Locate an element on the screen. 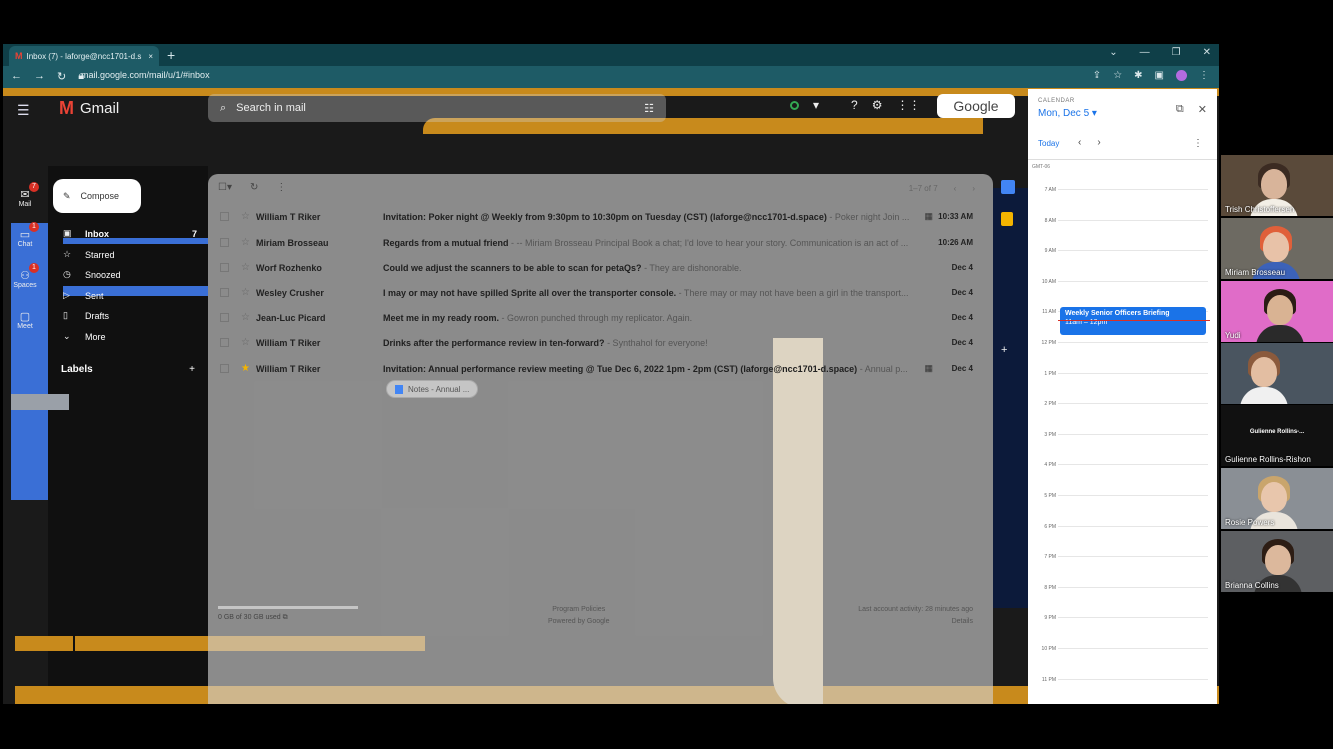 The image size is (1333, 749). profile-avatar-icon is located at coordinates (1181, 75).